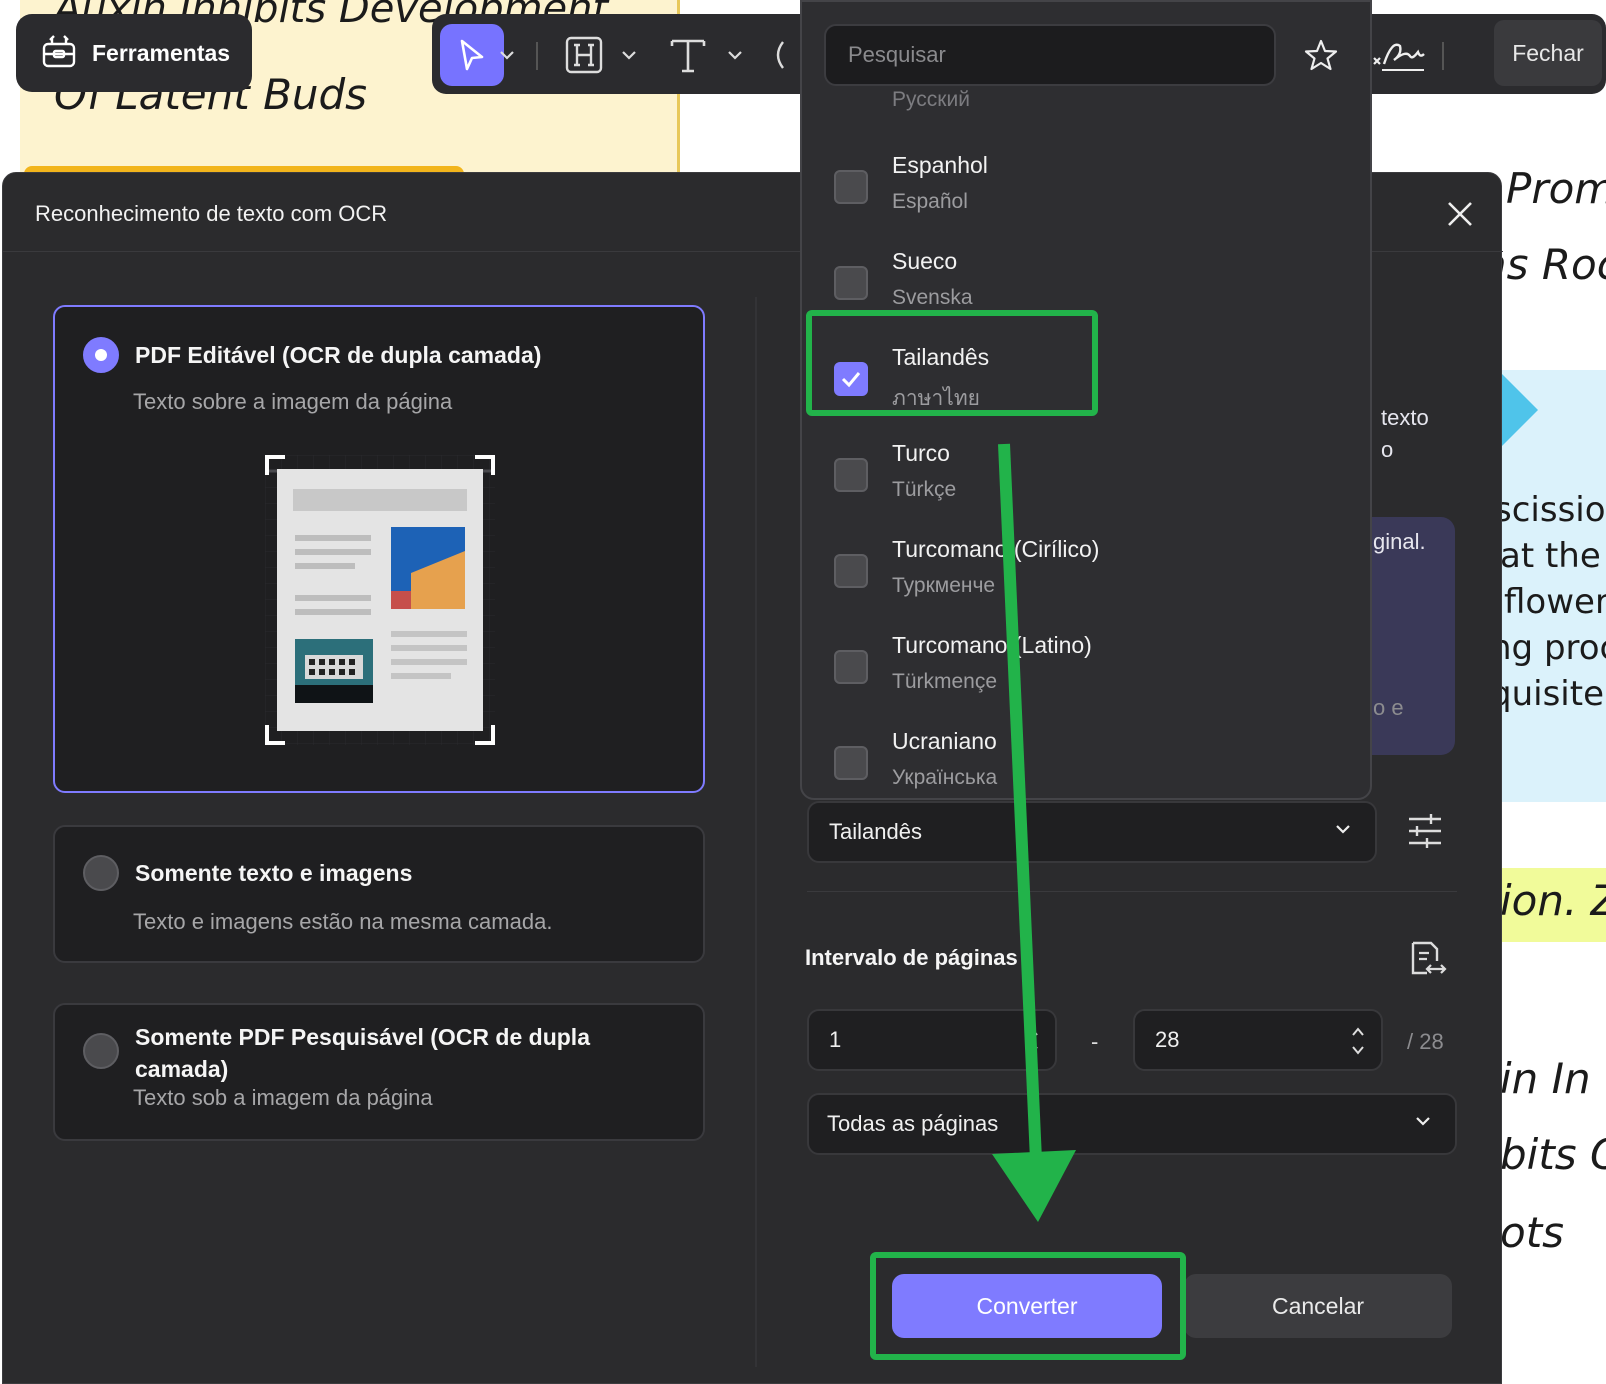 This screenshot has height=1384, width=1606. Describe the element at coordinates (1388, 707) in the screenshot. I see `tip-text-fragment: o e` at that location.